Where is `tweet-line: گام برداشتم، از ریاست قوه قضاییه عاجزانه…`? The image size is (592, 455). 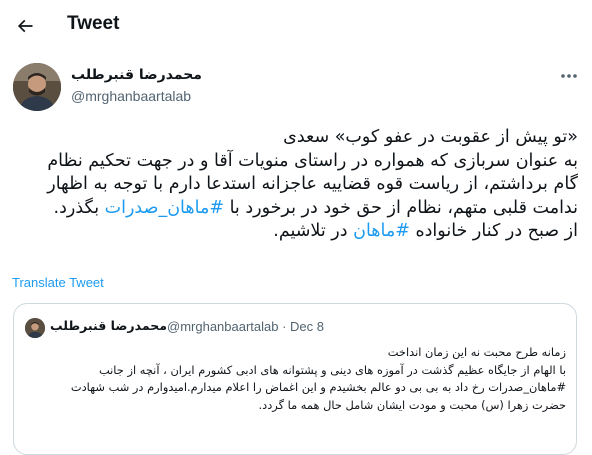
tweet-line: گام برداشتم، از ریاست قوه قضاییه عاجزانه… is located at coordinates (312, 184).